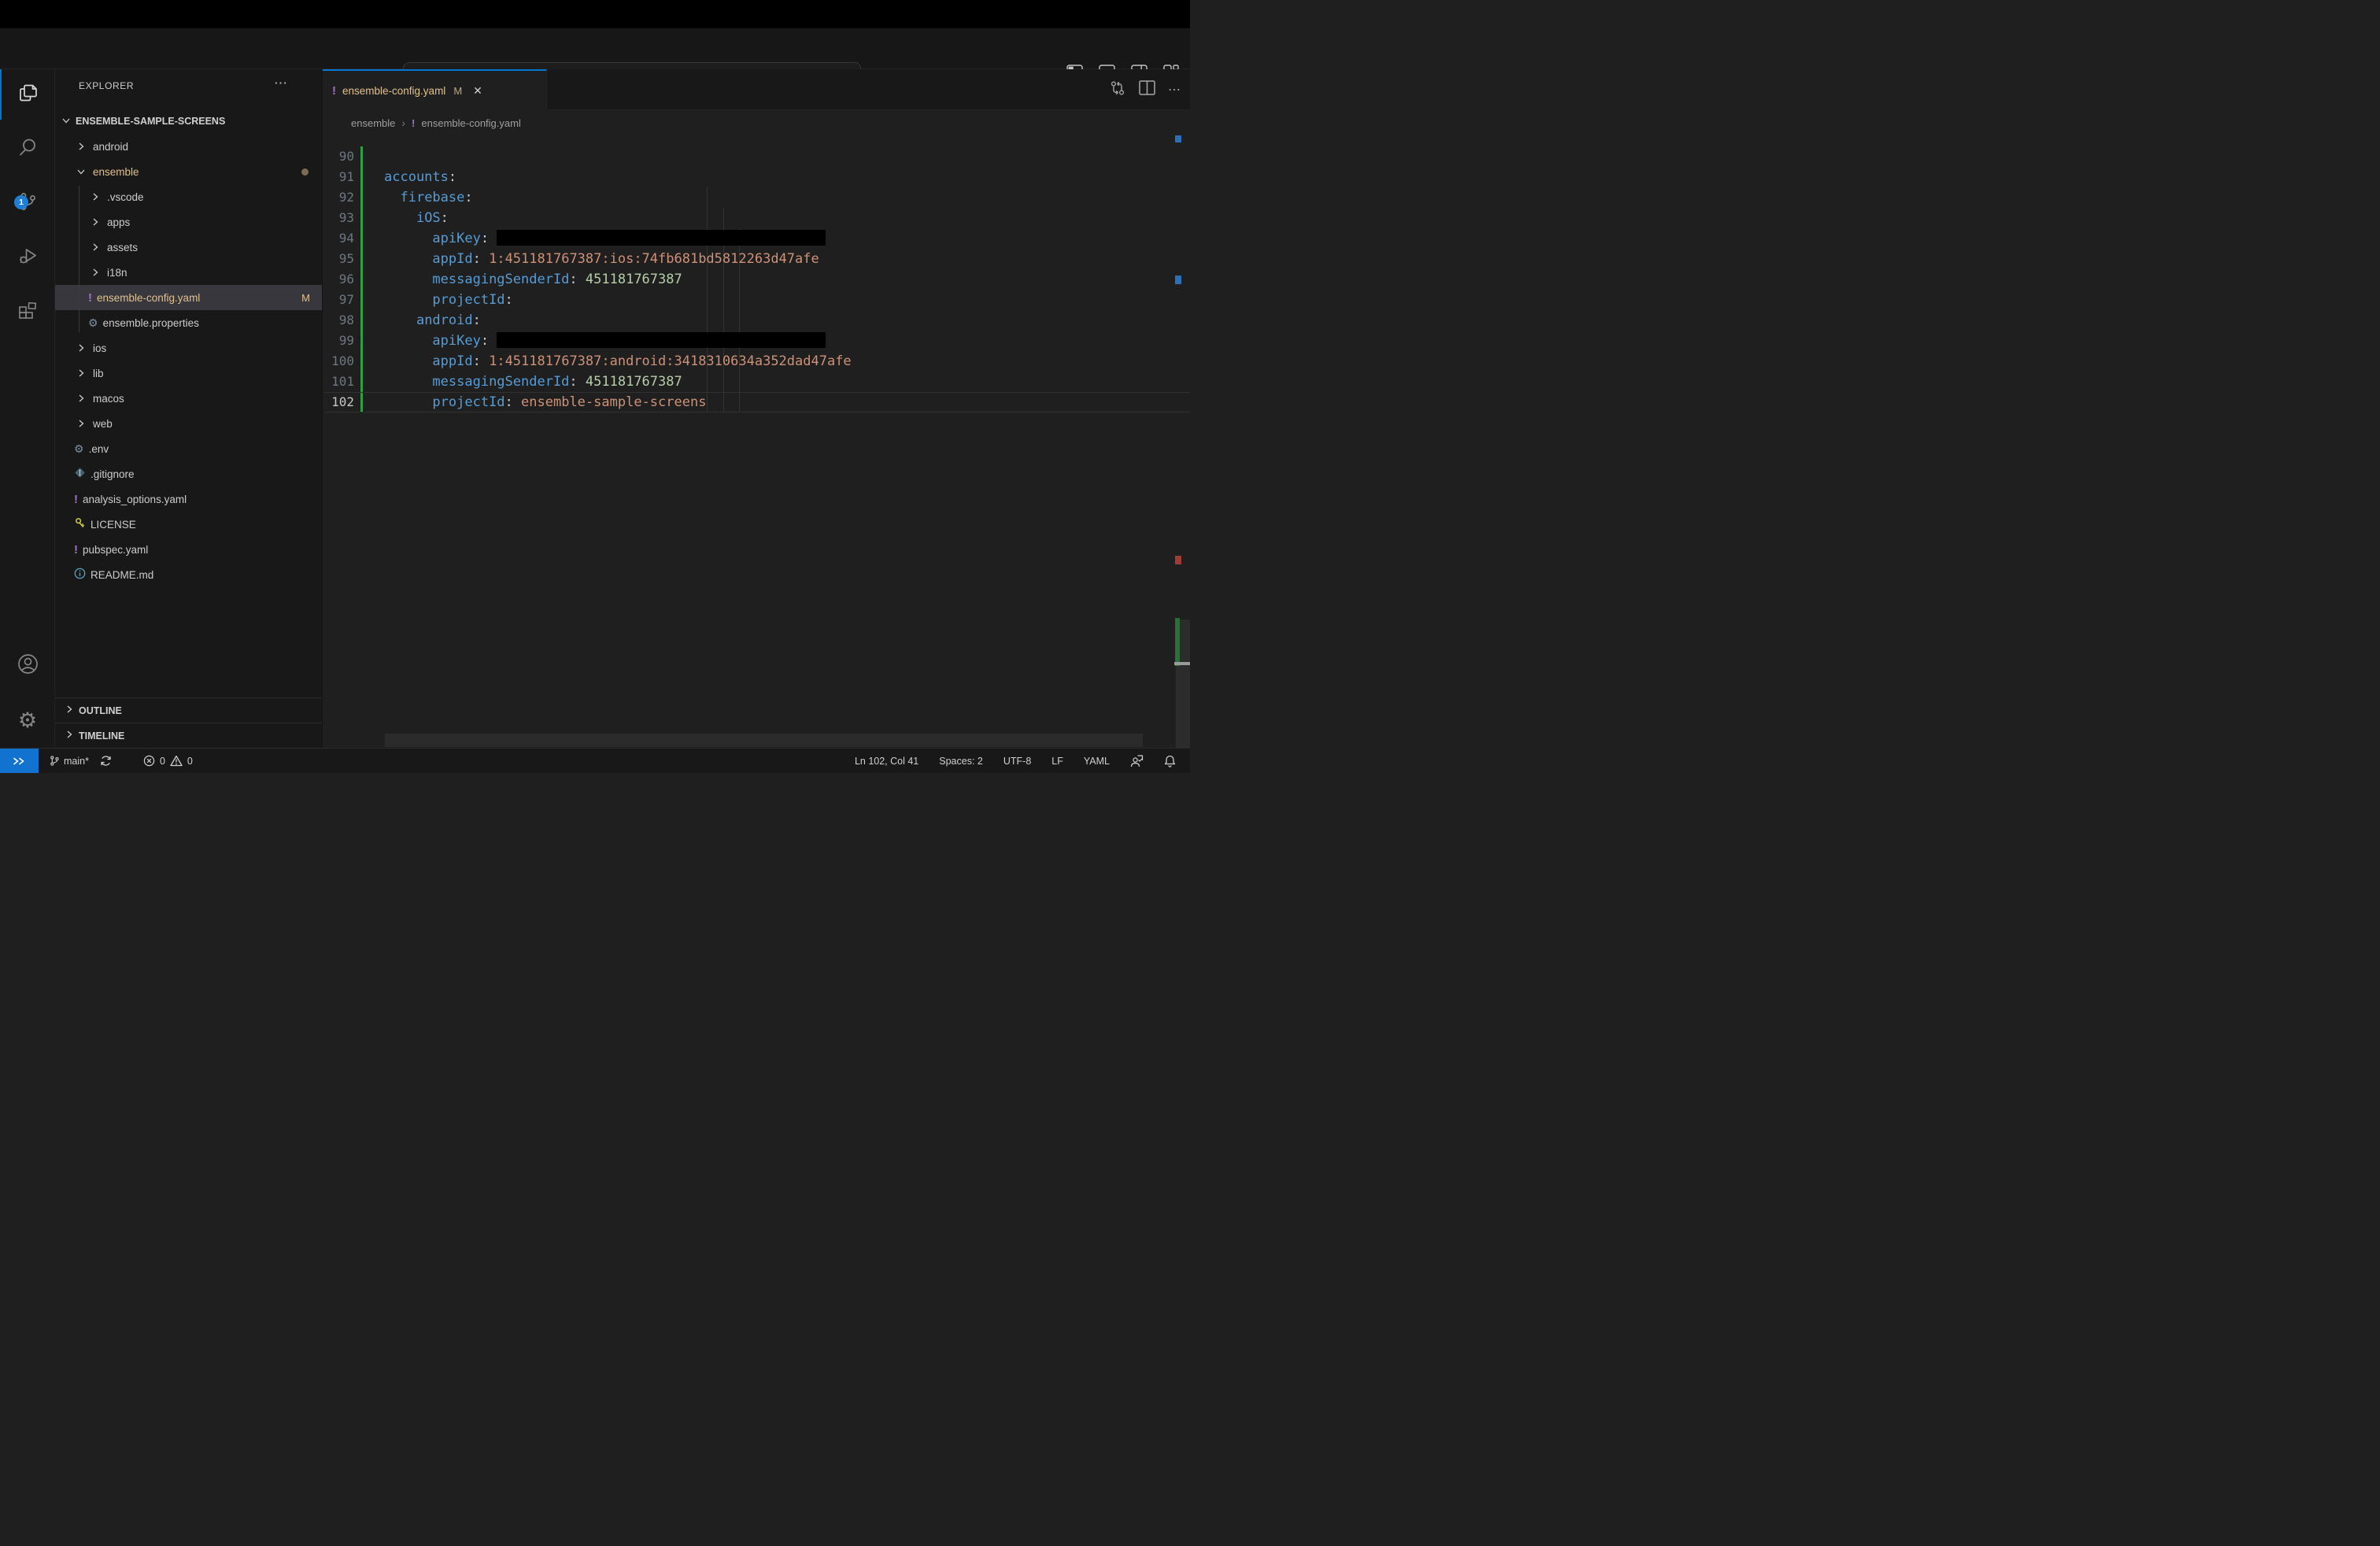 The image size is (2380, 1546). Describe the element at coordinates (188, 710) in the screenshot. I see `outline-section-header: OUTLINE` at that location.